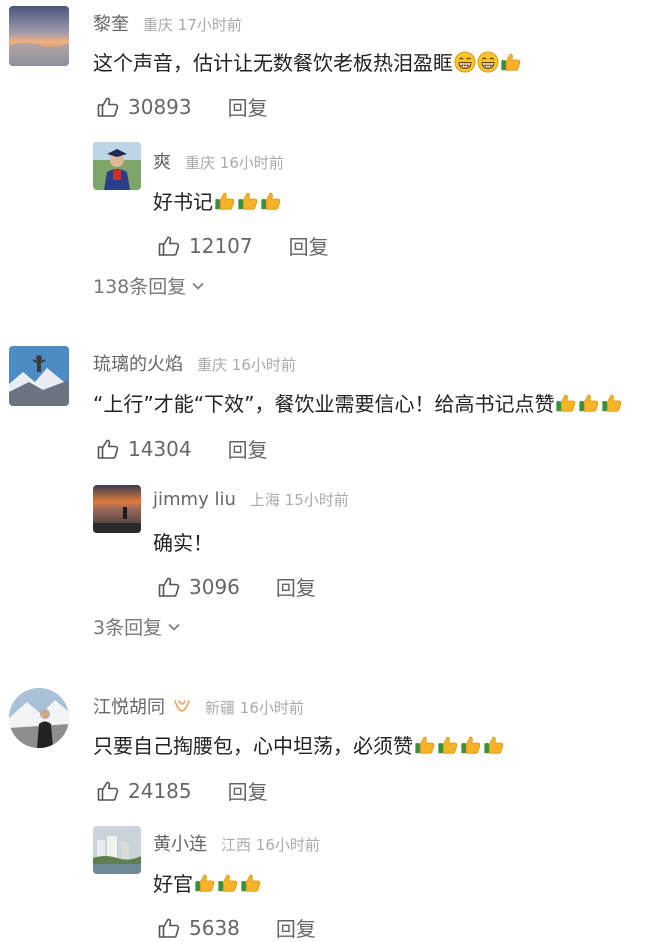  I want to click on vip-badge-icon, so click(182, 706).